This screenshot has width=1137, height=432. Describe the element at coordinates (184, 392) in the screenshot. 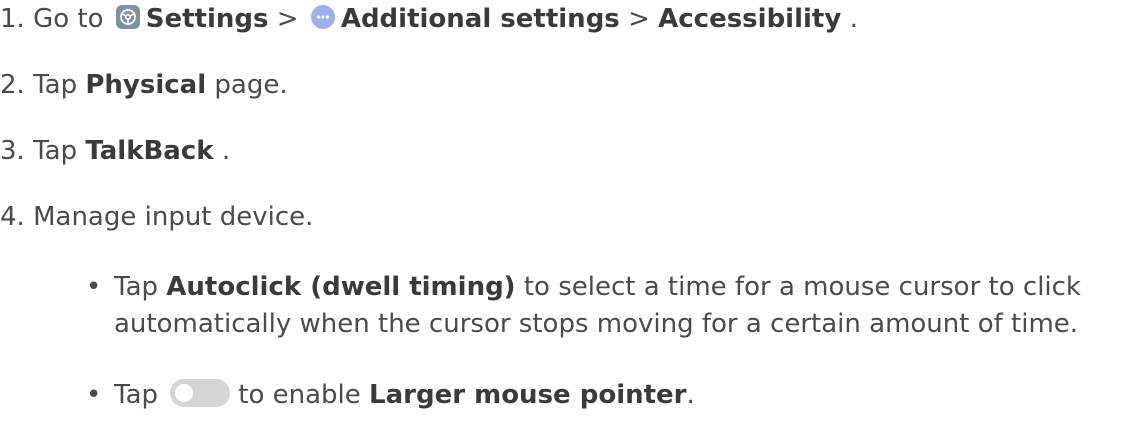

I see `toggle-knob` at that location.